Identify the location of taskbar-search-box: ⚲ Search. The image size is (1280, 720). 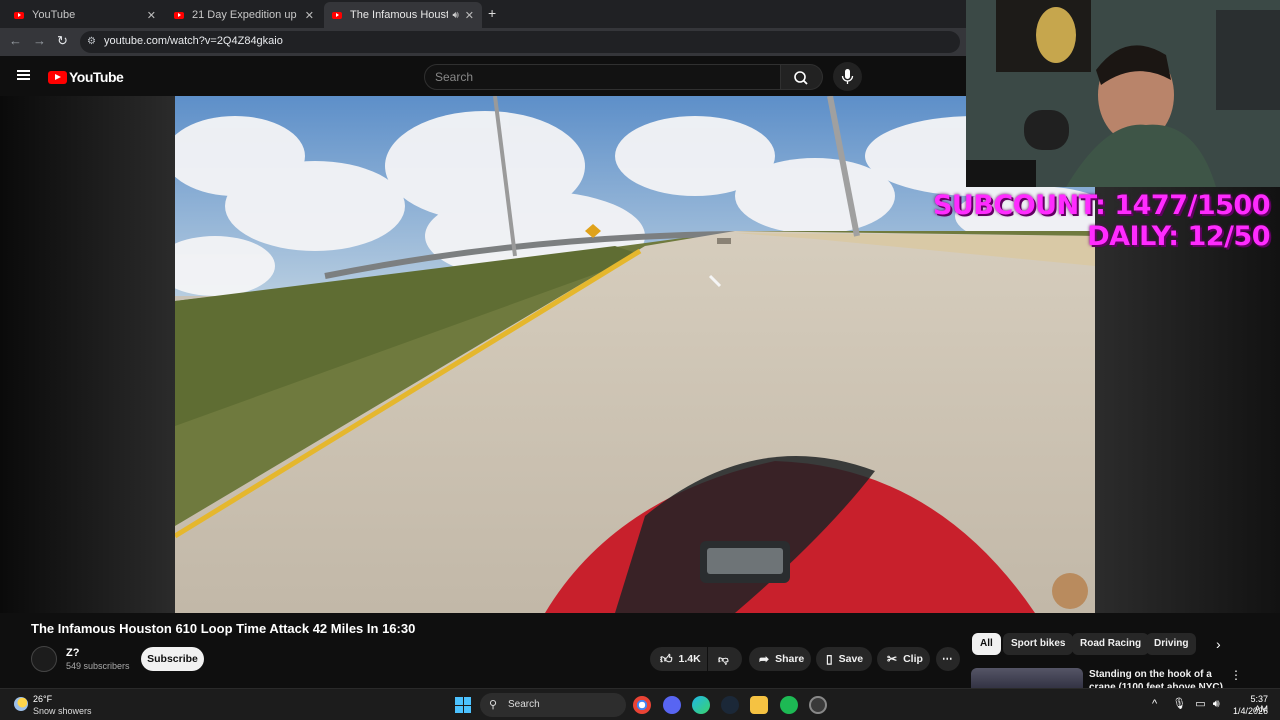
(553, 705).